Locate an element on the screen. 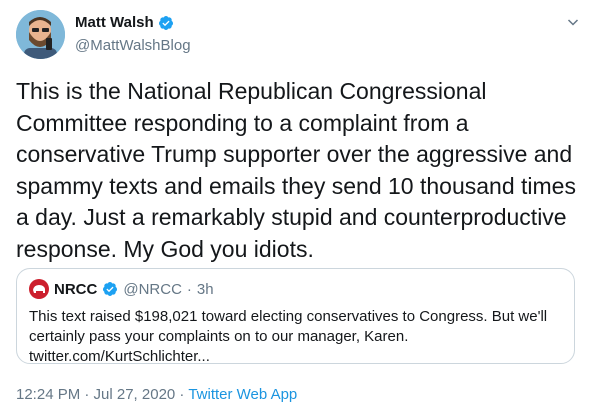 Image resolution: width=595 pixels, height=418 pixels. quoted-time: 3h is located at coordinates (205, 289).